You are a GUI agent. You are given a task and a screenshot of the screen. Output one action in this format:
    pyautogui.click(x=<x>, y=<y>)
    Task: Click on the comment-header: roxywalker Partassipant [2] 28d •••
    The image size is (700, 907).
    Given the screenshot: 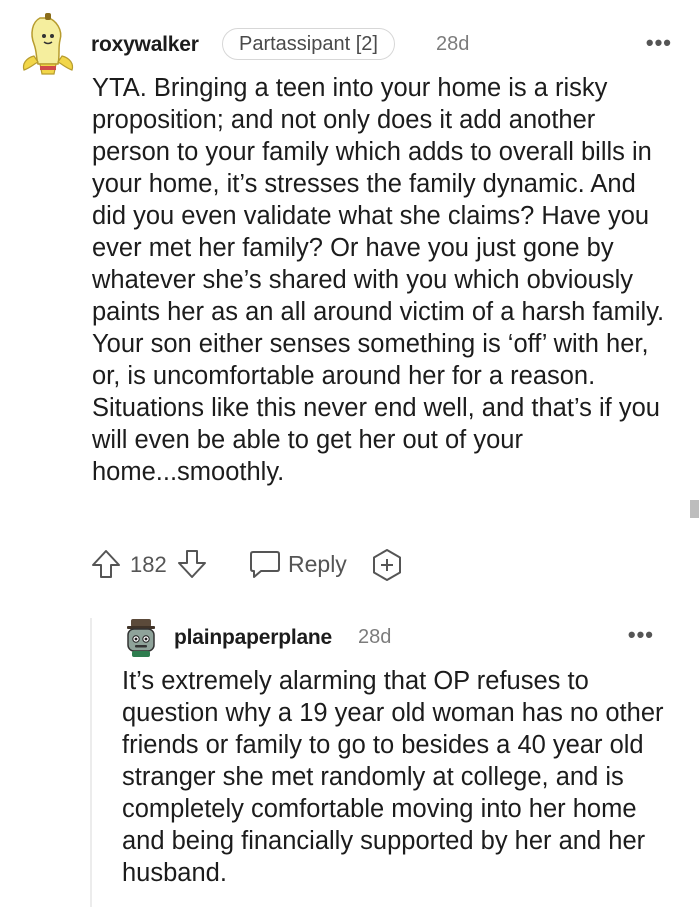 What is the action you would take?
    pyautogui.click(x=350, y=45)
    